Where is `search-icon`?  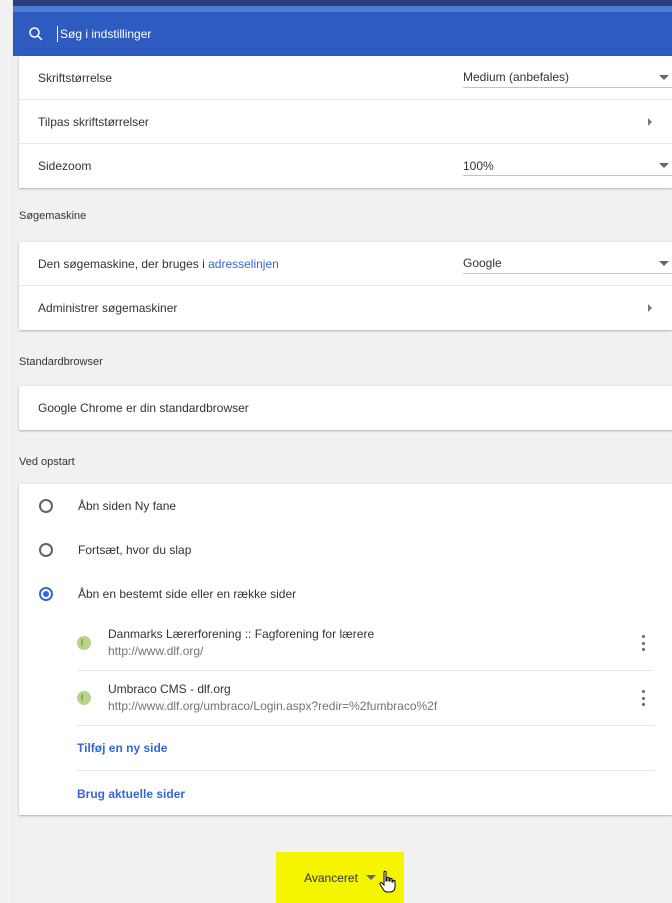 search-icon is located at coordinates (36, 34).